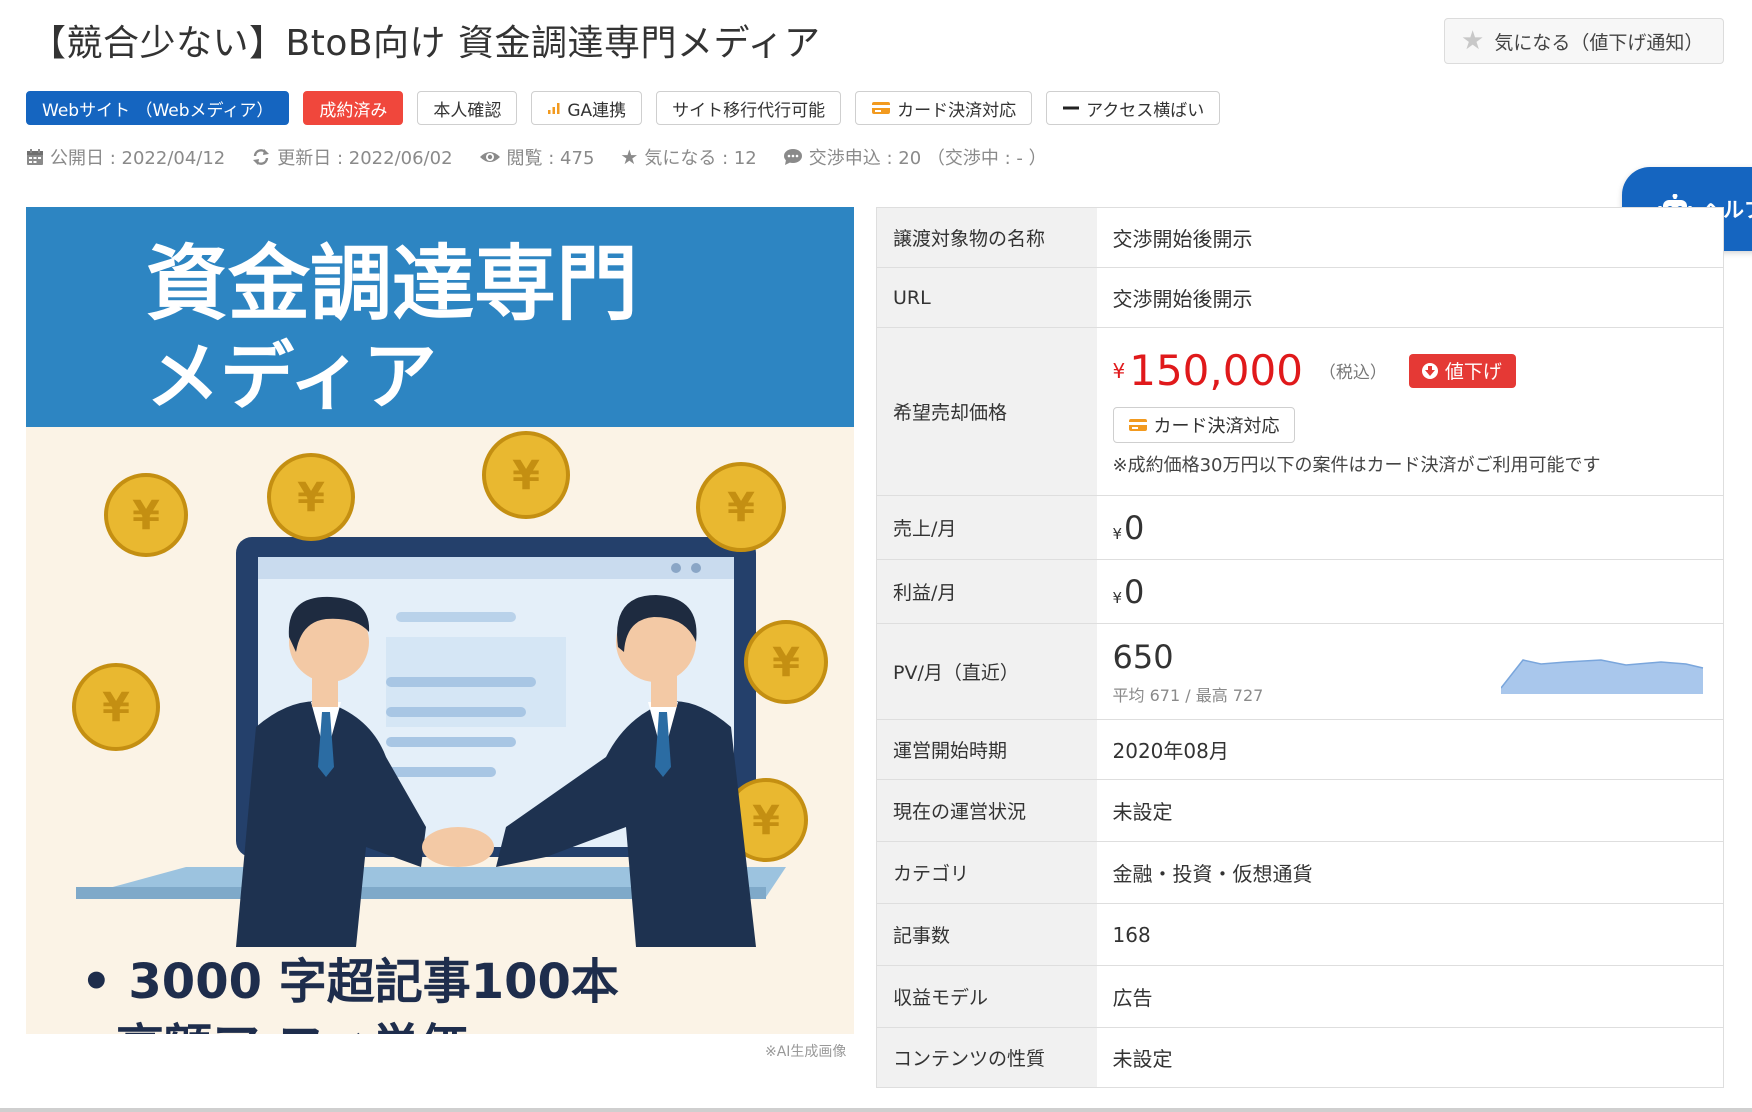 The height and width of the screenshot is (1112, 1752). Describe the element at coordinates (986, 671) in the screenshot. I see `spec-label: PV/月（直近）` at that location.